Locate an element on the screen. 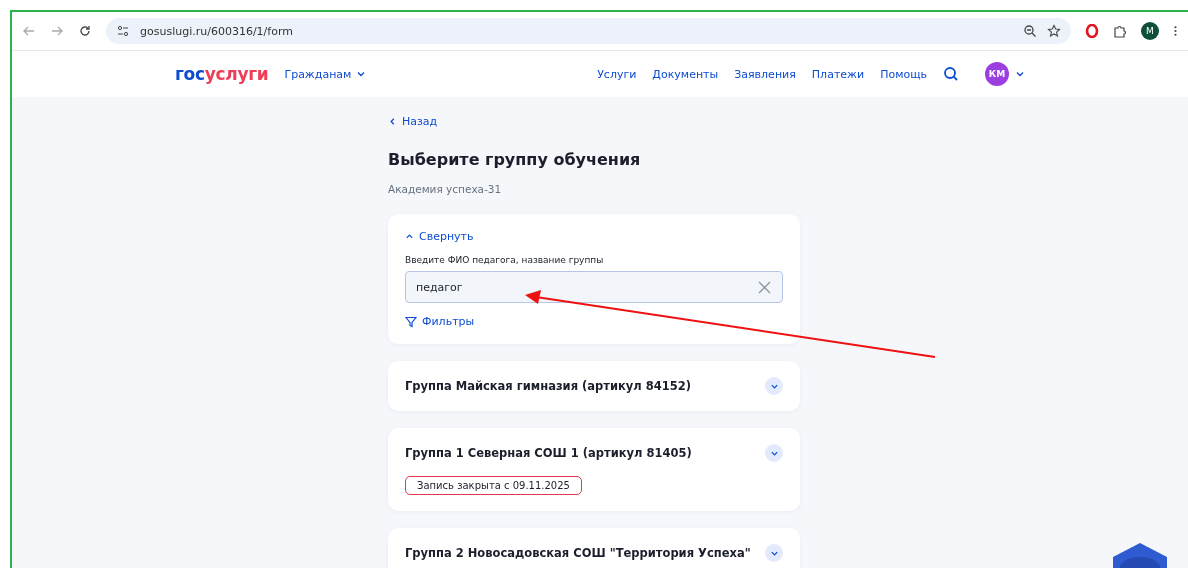 The height and width of the screenshot is (568, 1188). address-bar: gosuslugi.ru/600316/1/form is located at coordinates (588, 31).